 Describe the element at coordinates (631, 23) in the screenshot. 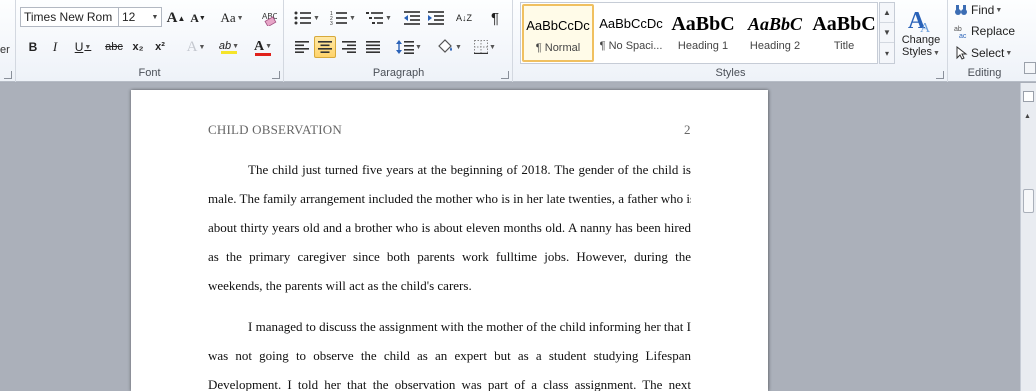

I see `style-preview: AaBbCcDc` at that location.